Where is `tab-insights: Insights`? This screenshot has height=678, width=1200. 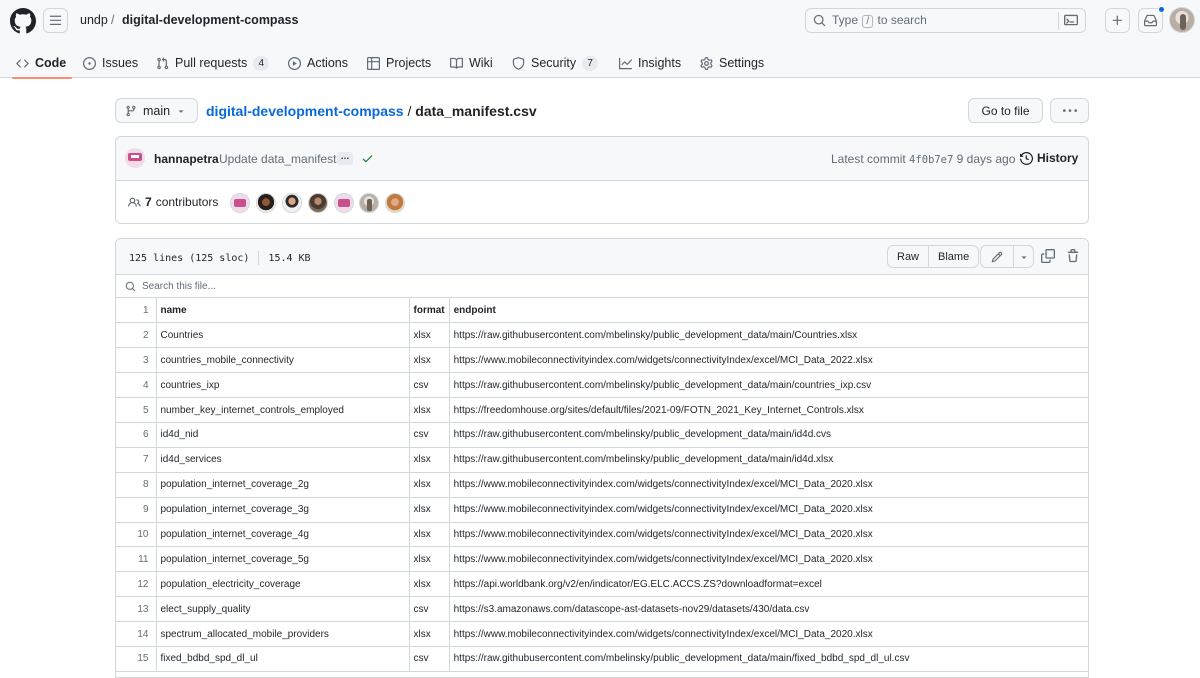
tab-insights: Insights is located at coordinates (650, 63).